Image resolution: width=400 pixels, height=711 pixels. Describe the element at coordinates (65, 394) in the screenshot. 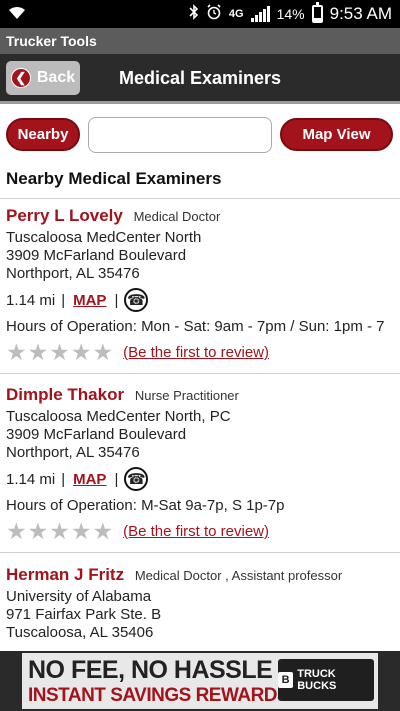

I see `examiner-name: Dimple Thakor` at that location.